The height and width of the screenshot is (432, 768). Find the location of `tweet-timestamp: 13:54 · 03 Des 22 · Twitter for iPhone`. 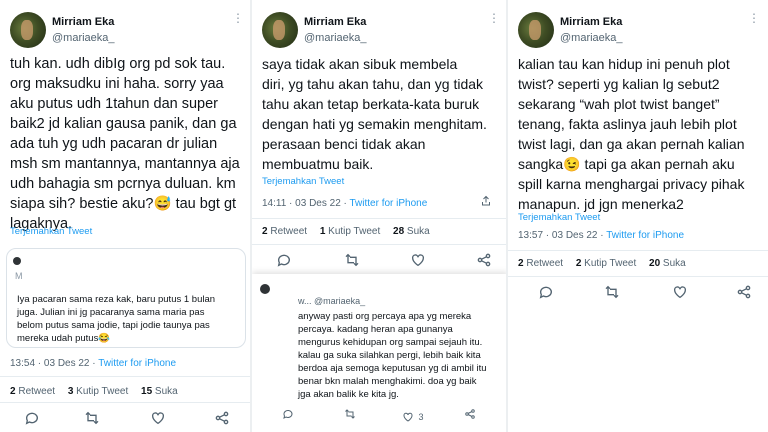

tweet-timestamp: 13:54 · 03 Des 22 · Twitter for iPhone is located at coordinates (93, 363).